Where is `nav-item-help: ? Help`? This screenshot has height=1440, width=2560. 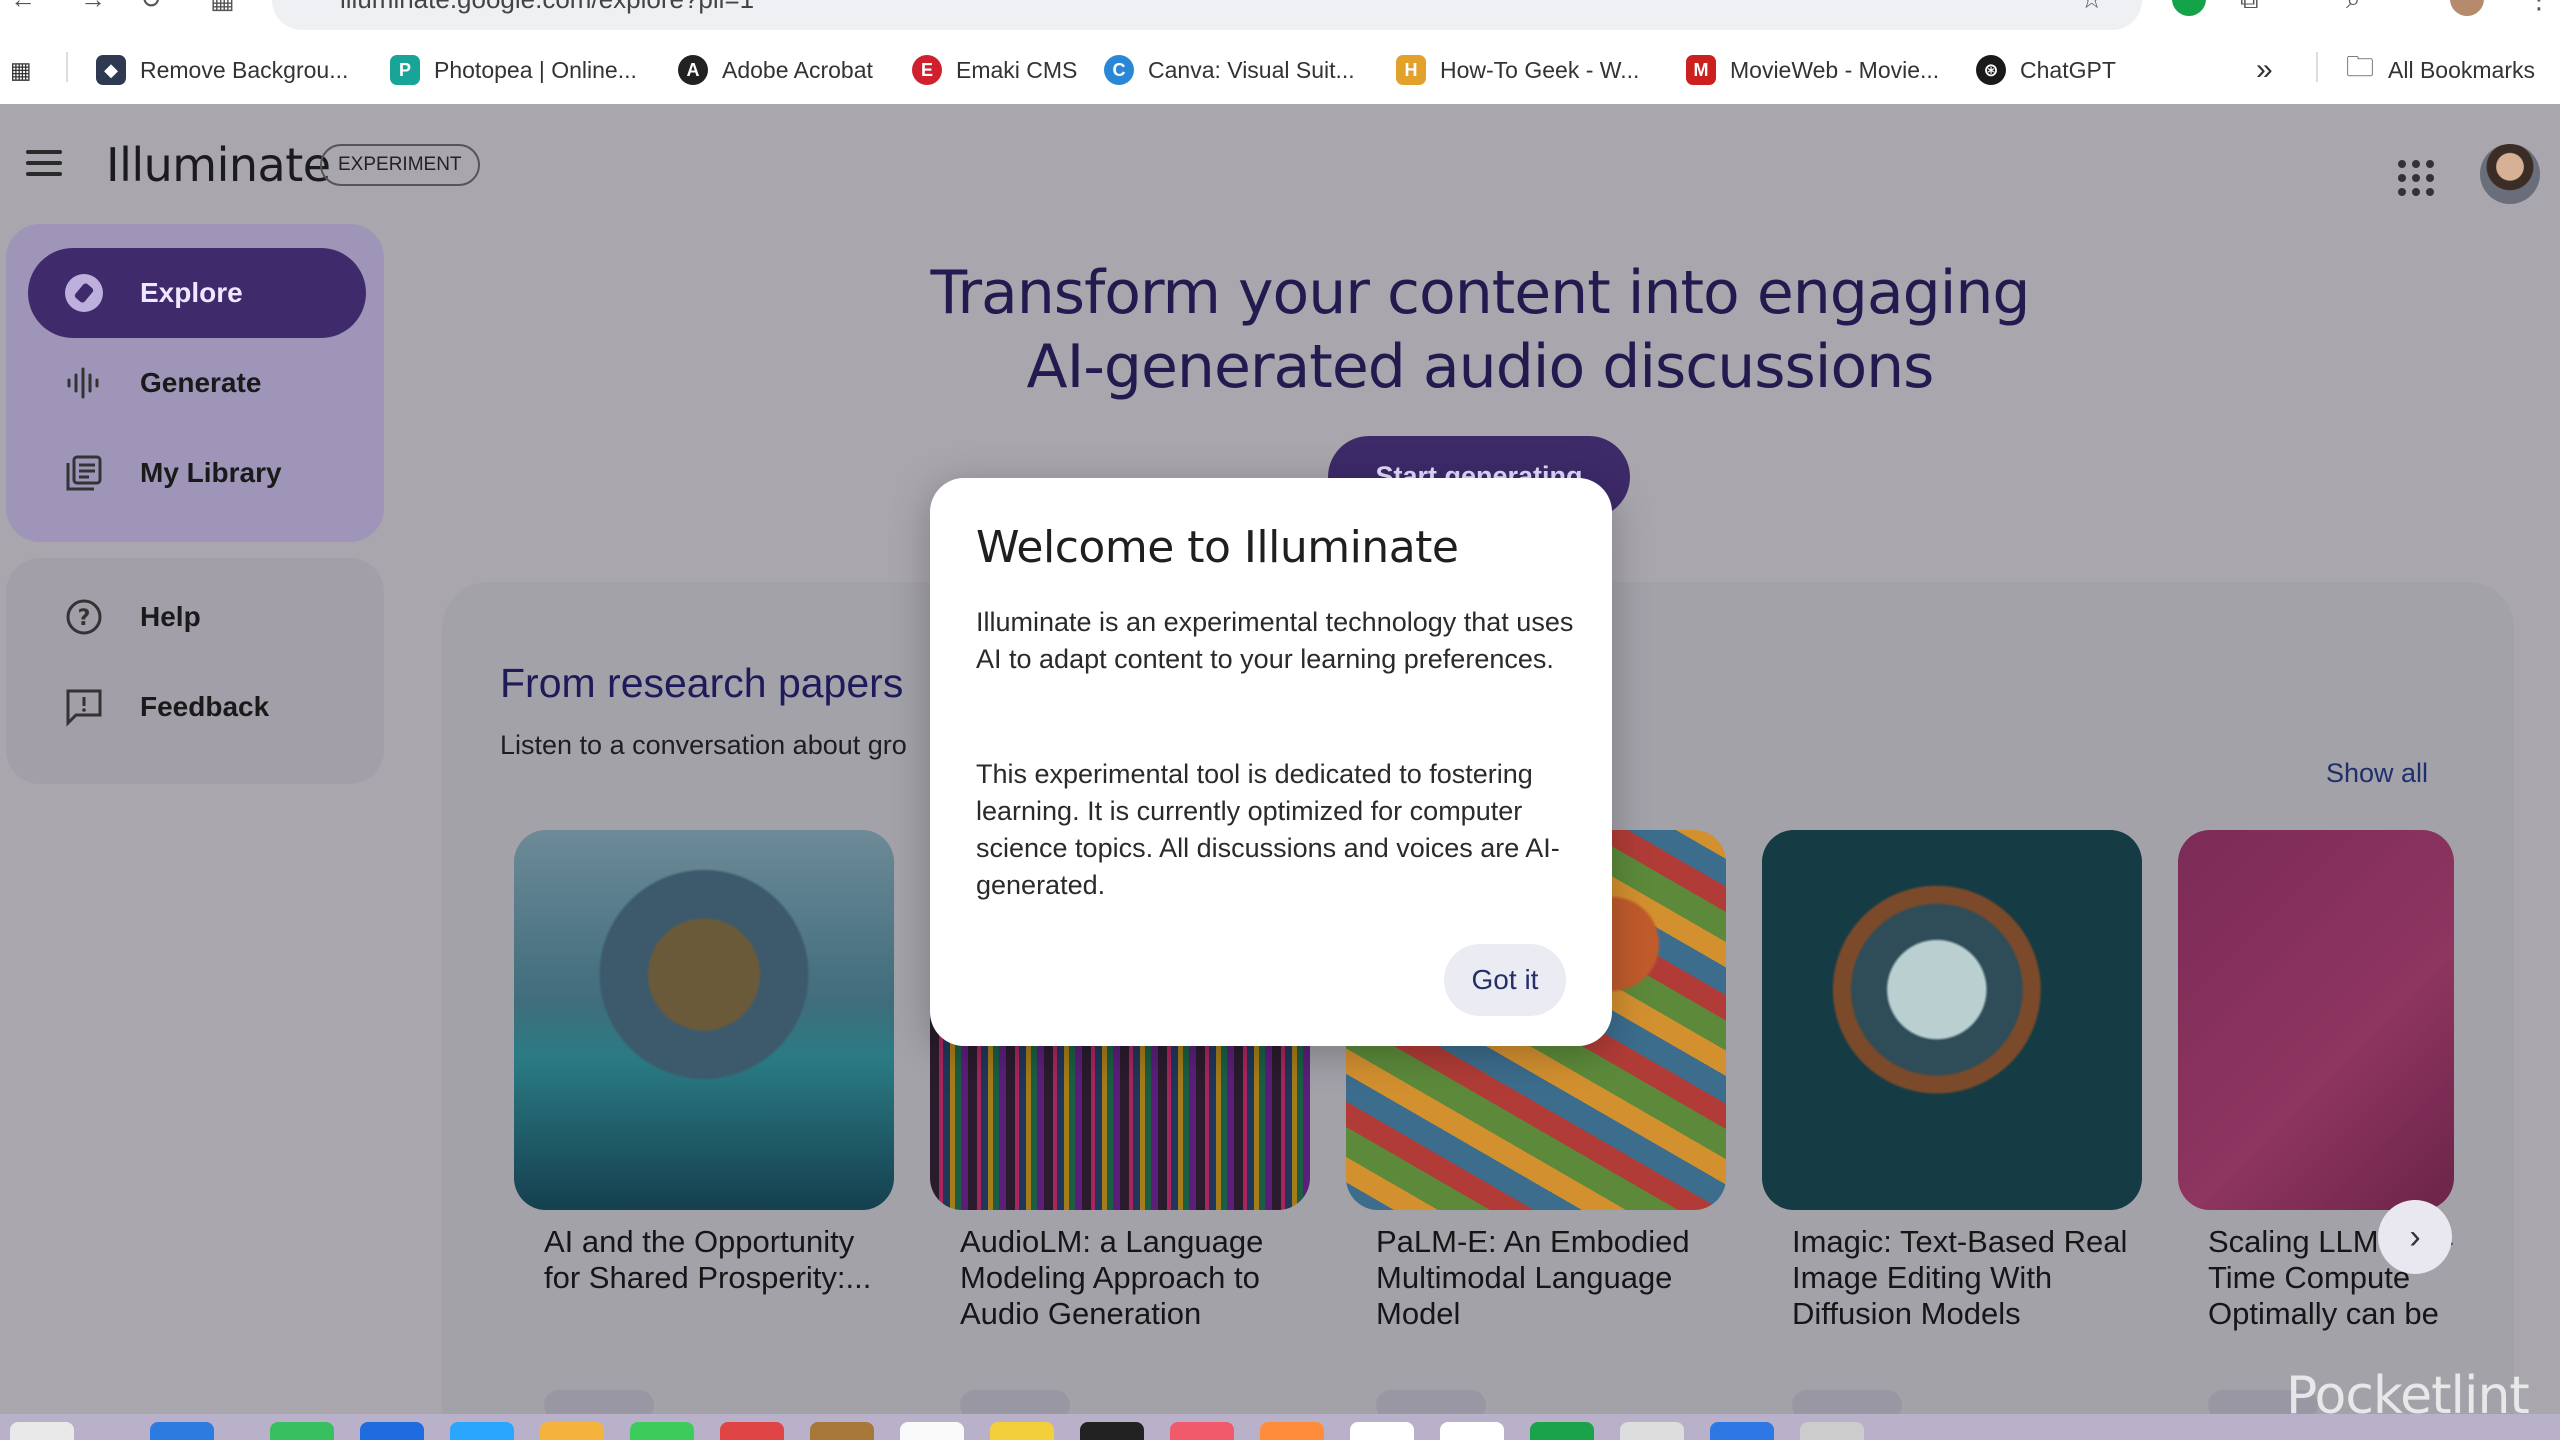 nav-item-help: ? Help is located at coordinates (197, 617).